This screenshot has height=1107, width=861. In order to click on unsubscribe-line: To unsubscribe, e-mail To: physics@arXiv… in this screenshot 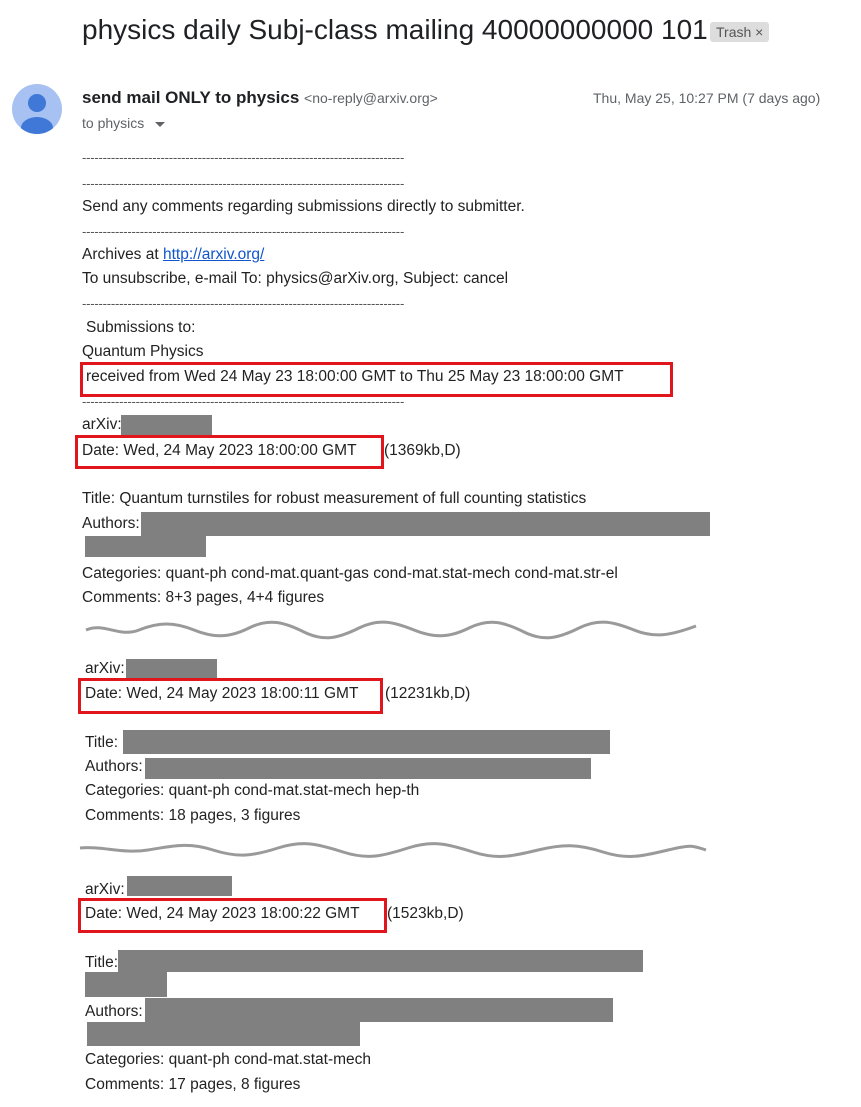, I will do `click(295, 278)`.